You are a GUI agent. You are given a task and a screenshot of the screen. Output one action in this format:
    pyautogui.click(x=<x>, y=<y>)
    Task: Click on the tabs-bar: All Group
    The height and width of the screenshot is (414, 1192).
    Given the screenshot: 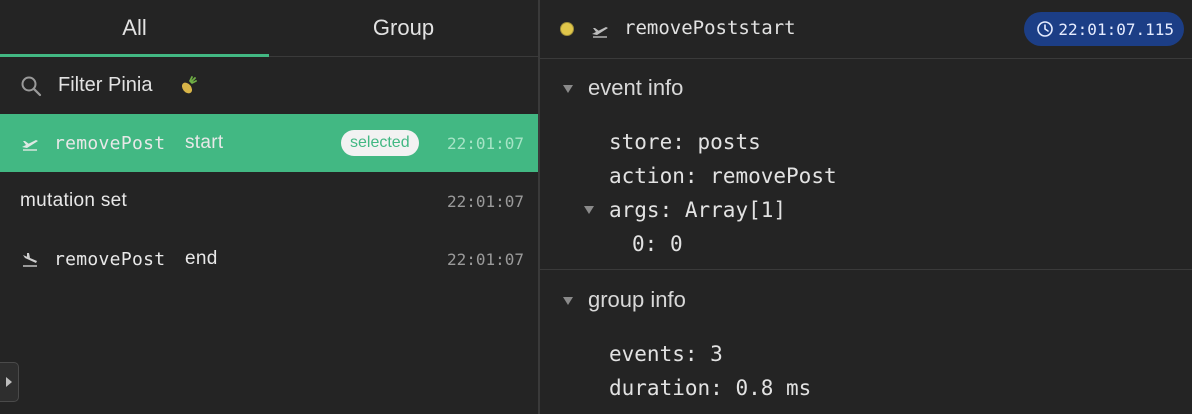 What is the action you would take?
    pyautogui.click(x=269, y=28)
    